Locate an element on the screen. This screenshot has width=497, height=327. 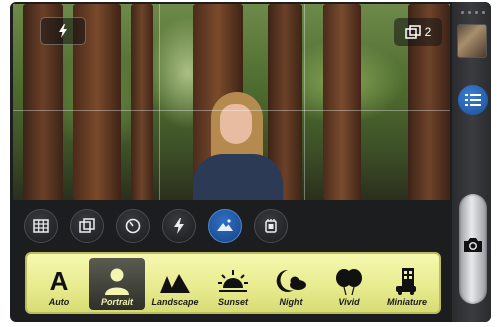
scene-mode-partial: P is located at coordinates (438, 284).